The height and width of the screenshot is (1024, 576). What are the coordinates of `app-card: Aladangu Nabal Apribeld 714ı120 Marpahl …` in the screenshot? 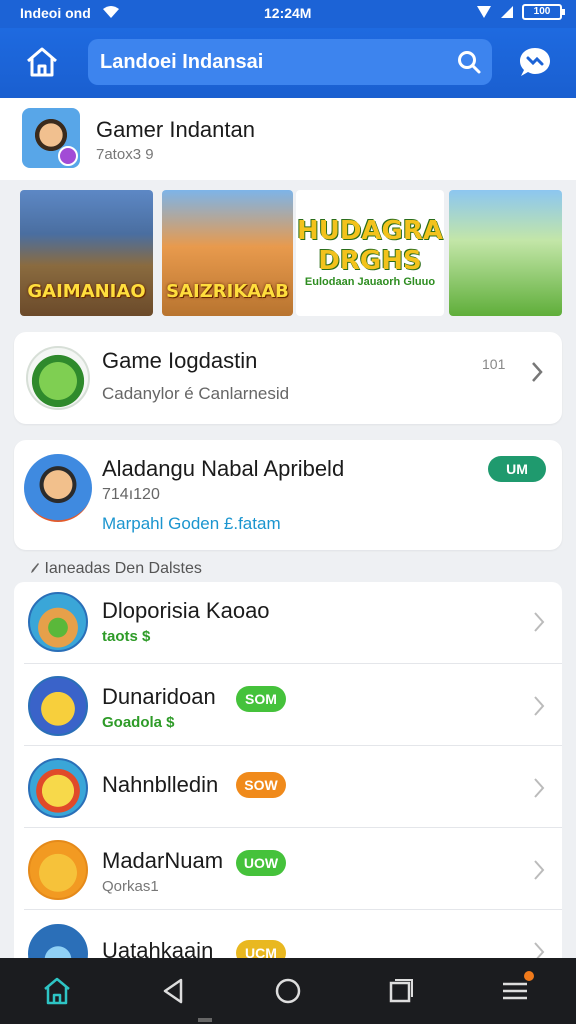 It's located at (288, 495).